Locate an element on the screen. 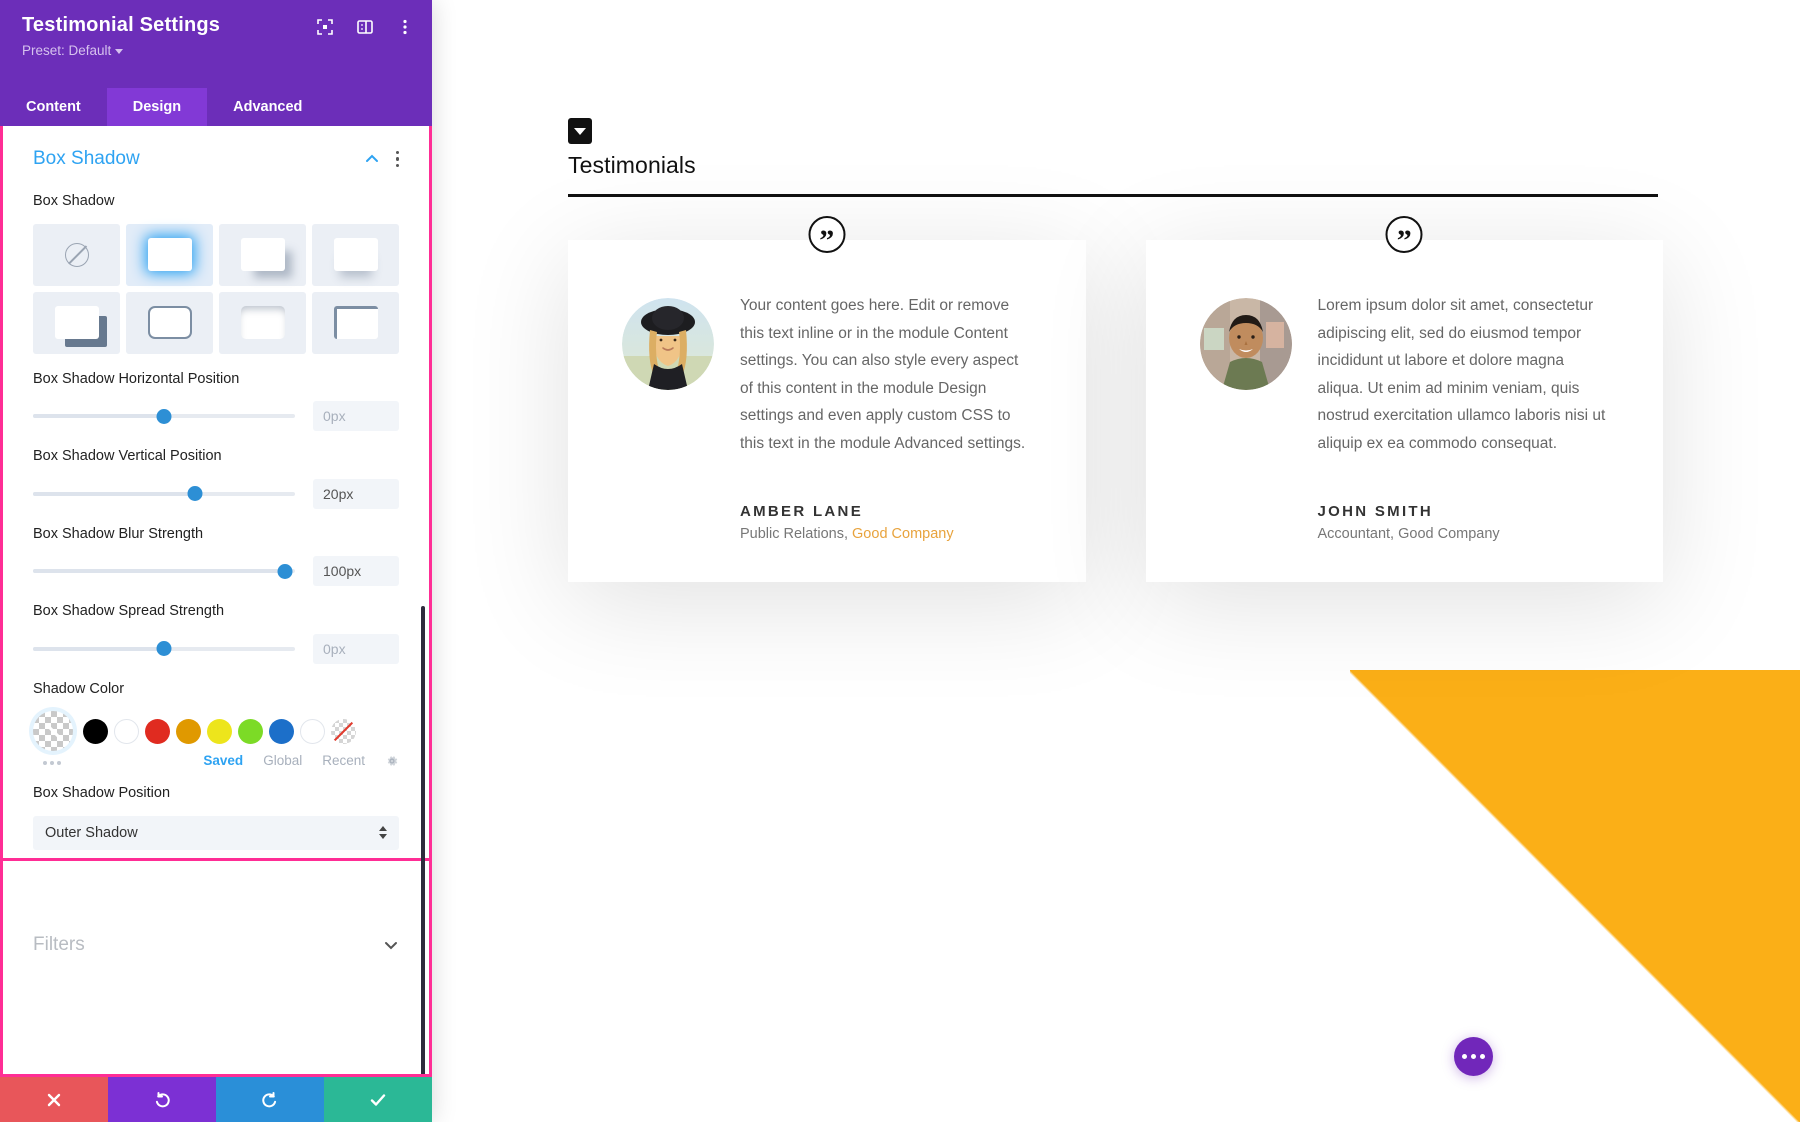 This screenshot has height=1122, width=1800. horizontal-position-input: 0px is located at coordinates (356, 416).